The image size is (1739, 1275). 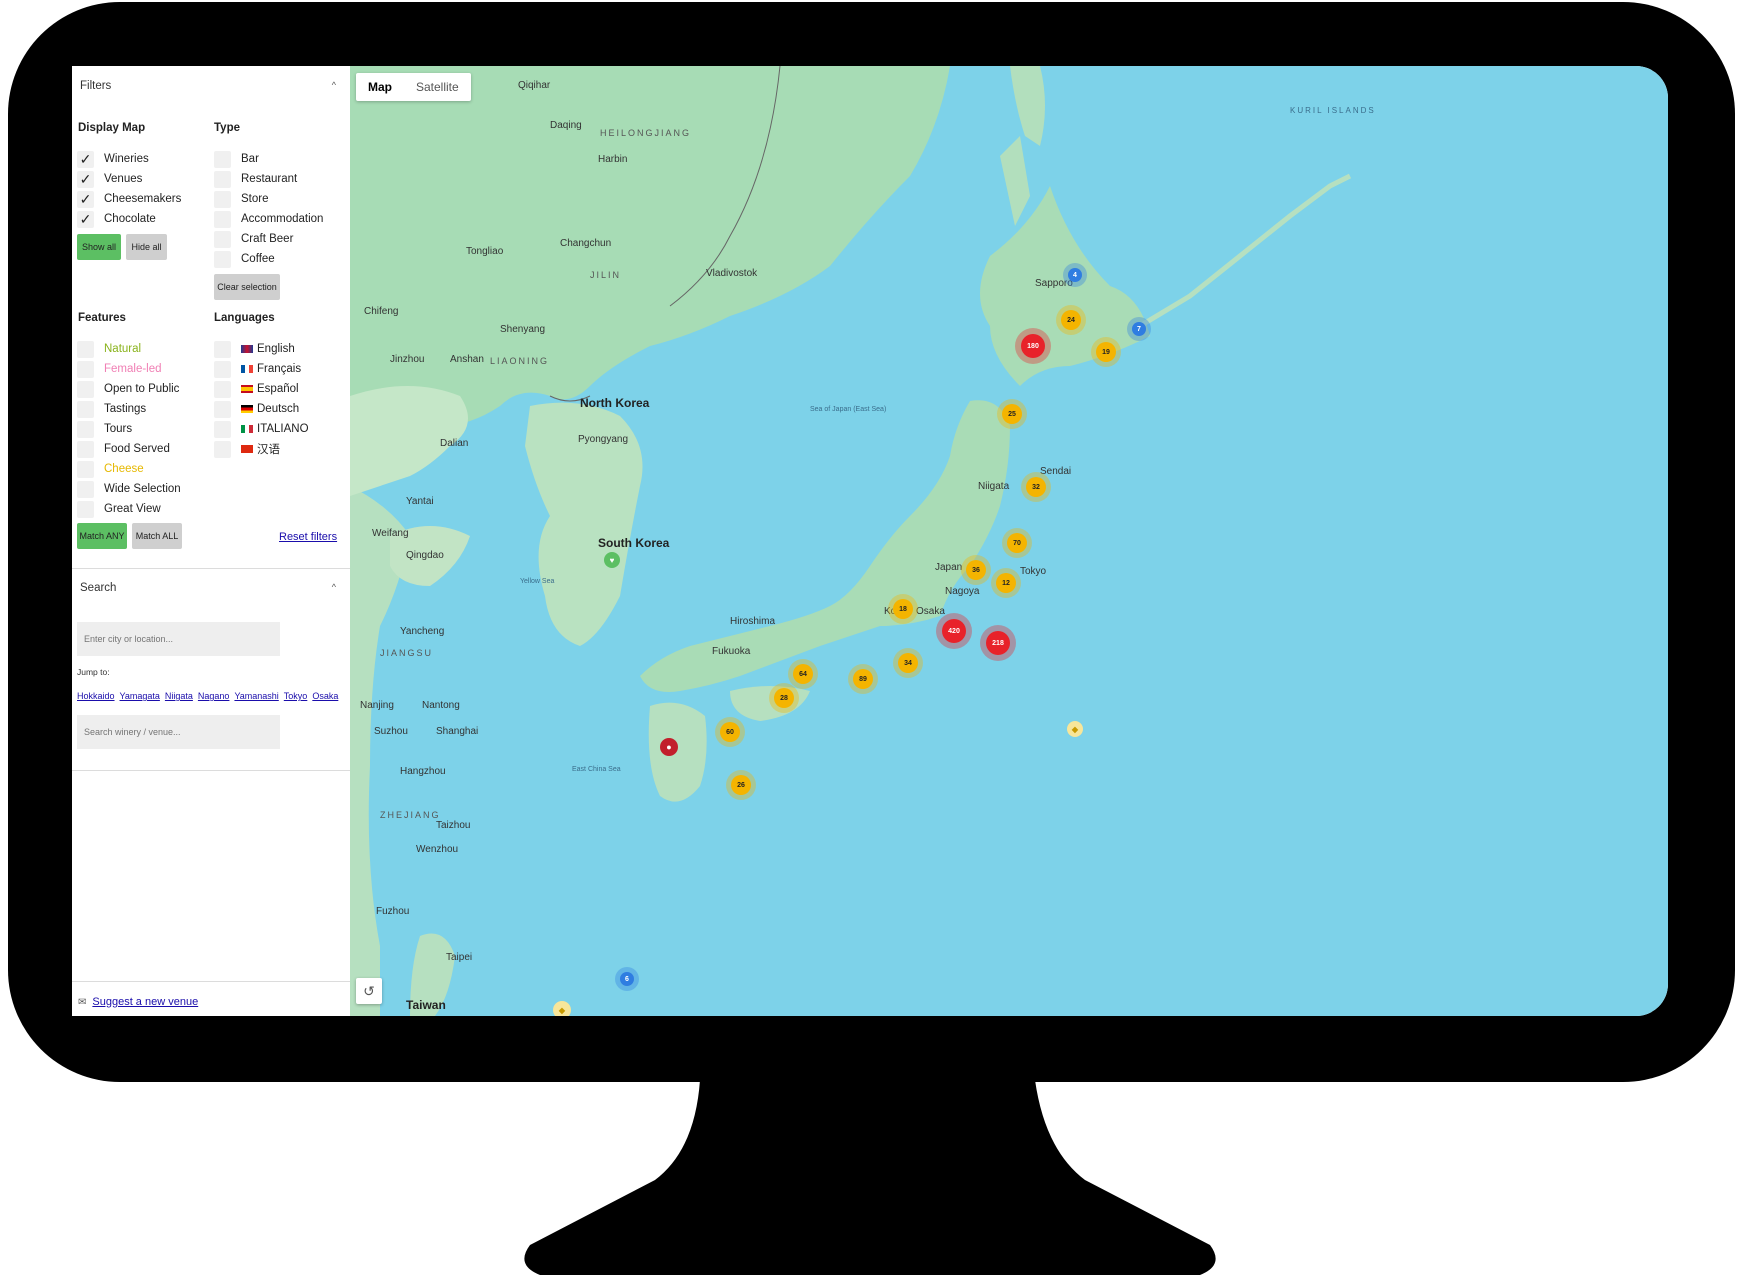 I want to click on language-french: Français, so click(x=257, y=369).